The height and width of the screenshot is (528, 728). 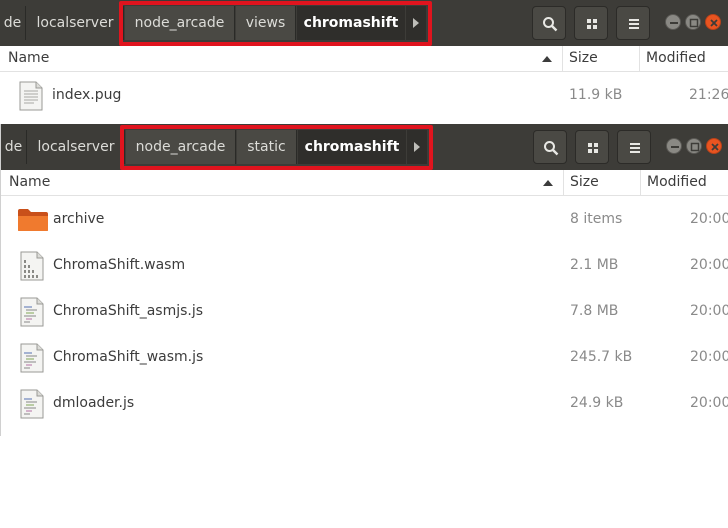 I want to click on file-name: ChromaShift.wasm, so click(x=119, y=265).